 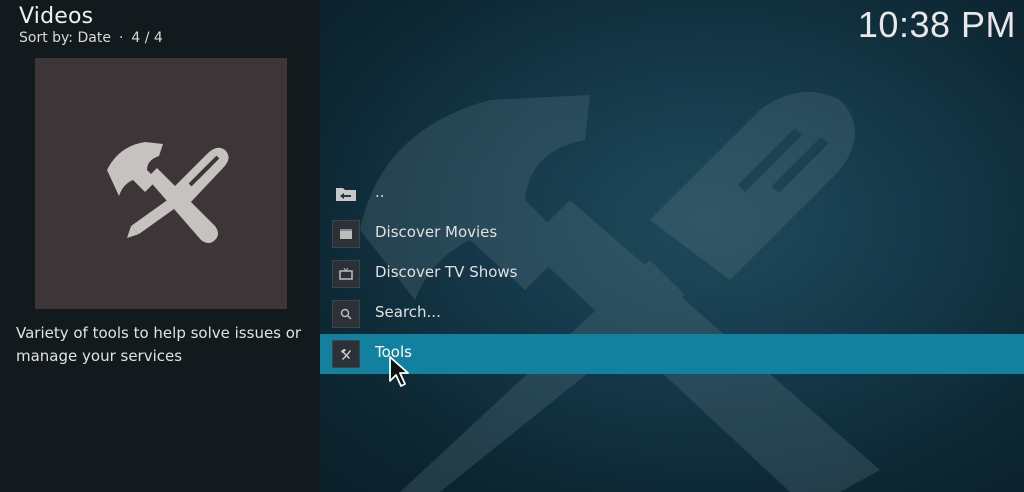 What do you see at coordinates (56, 16) in the screenshot?
I see `page-title: Videos` at bounding box center [56, 16].